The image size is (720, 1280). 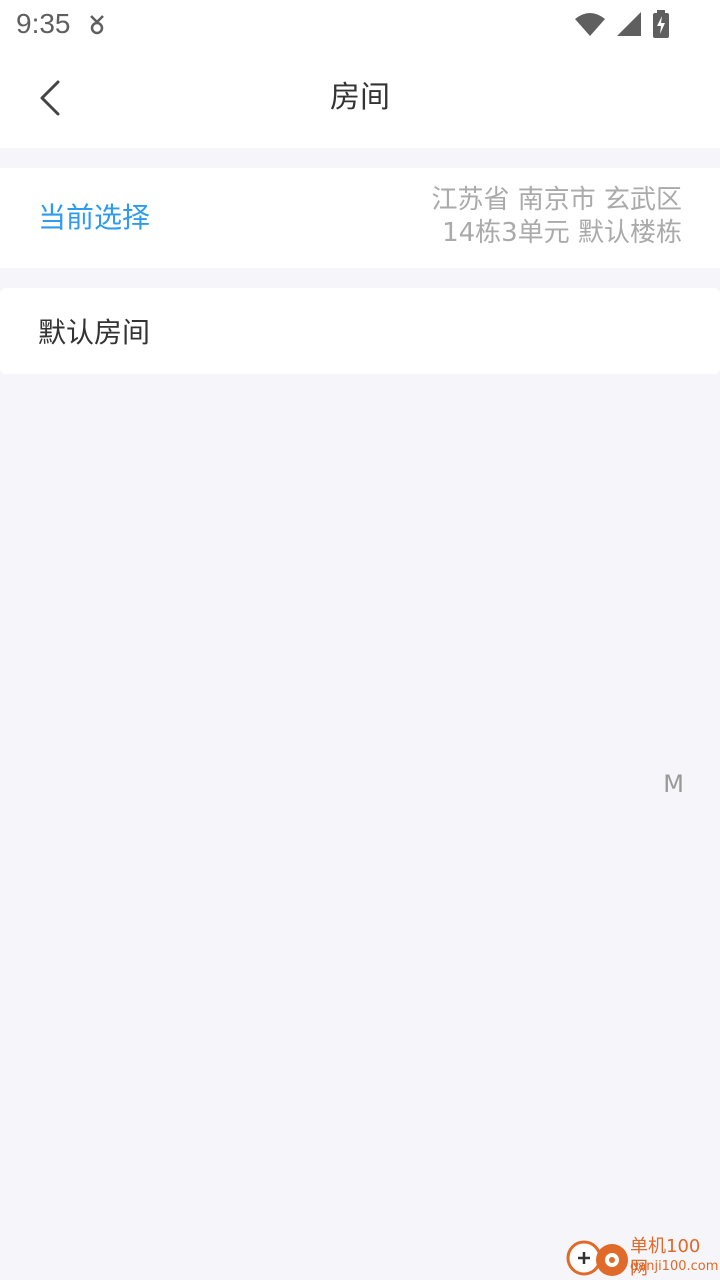 What do you see at coordinates (556, 217) in the screenshot?
I see `current-selection-value: 江苏省 南京市 玄武区 14栋3单元 默认楼栋` at bounding box center [556, 217].